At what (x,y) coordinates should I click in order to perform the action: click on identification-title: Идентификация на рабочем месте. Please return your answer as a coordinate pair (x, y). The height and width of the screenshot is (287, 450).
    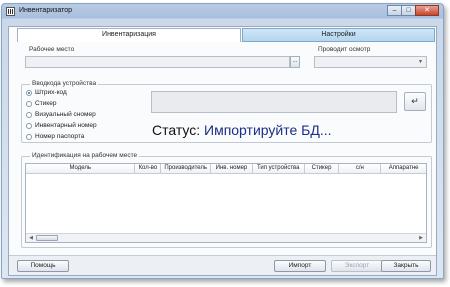
    Looking at the image, I should click on (85, 155).